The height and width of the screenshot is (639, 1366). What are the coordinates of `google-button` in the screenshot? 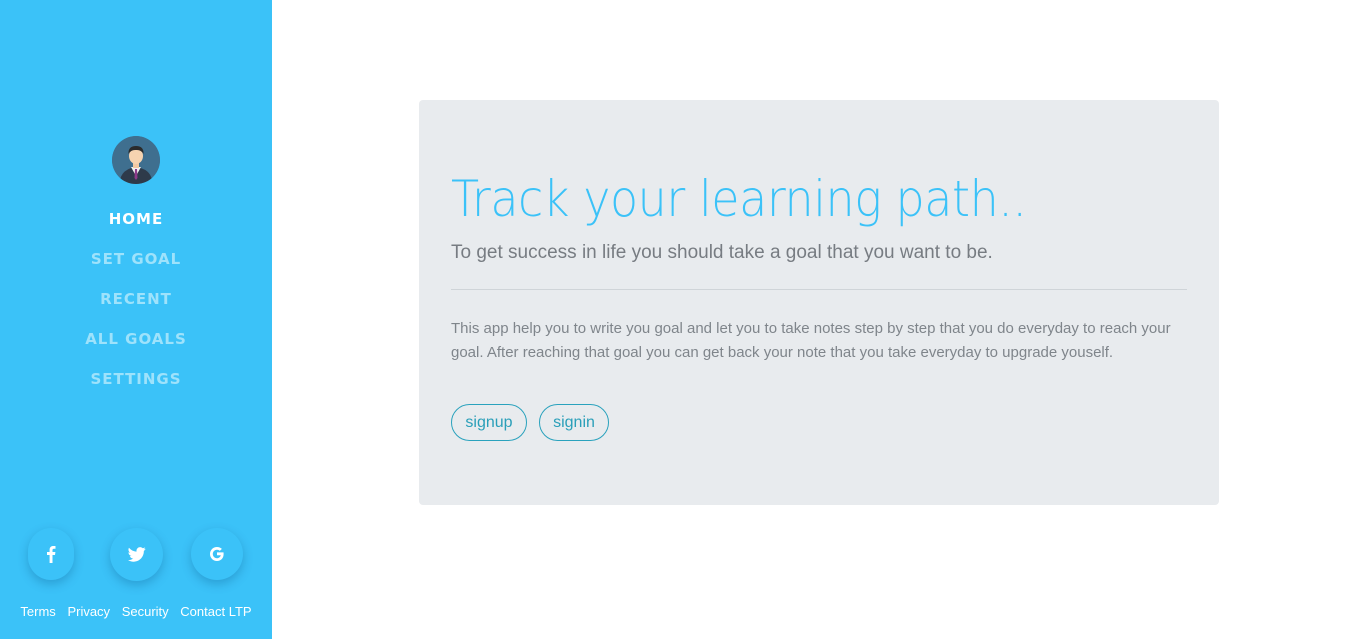 It's located at (217, 554).